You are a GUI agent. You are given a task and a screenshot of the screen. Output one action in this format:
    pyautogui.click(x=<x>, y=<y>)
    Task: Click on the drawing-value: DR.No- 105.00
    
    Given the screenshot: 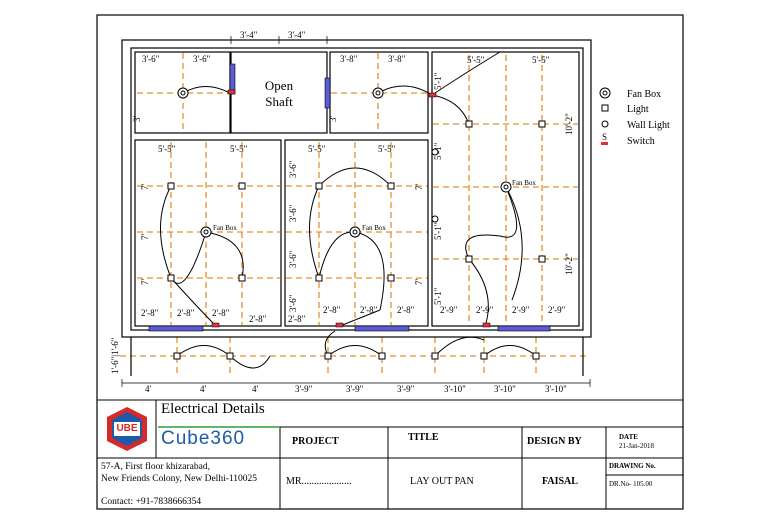 What is the action you would take?
    pyautogui.click(x=631, y=484)
    